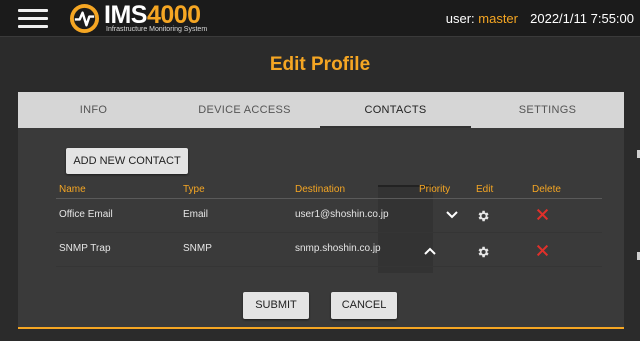  Describe the element at coordinates (276, 305) in the screenshot. I see `submit-button: SUBMIT` at that location.